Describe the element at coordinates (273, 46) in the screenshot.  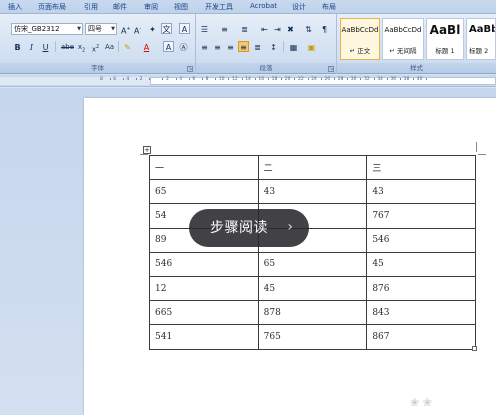
I see `line-spacing-icon: ↕` at that location.